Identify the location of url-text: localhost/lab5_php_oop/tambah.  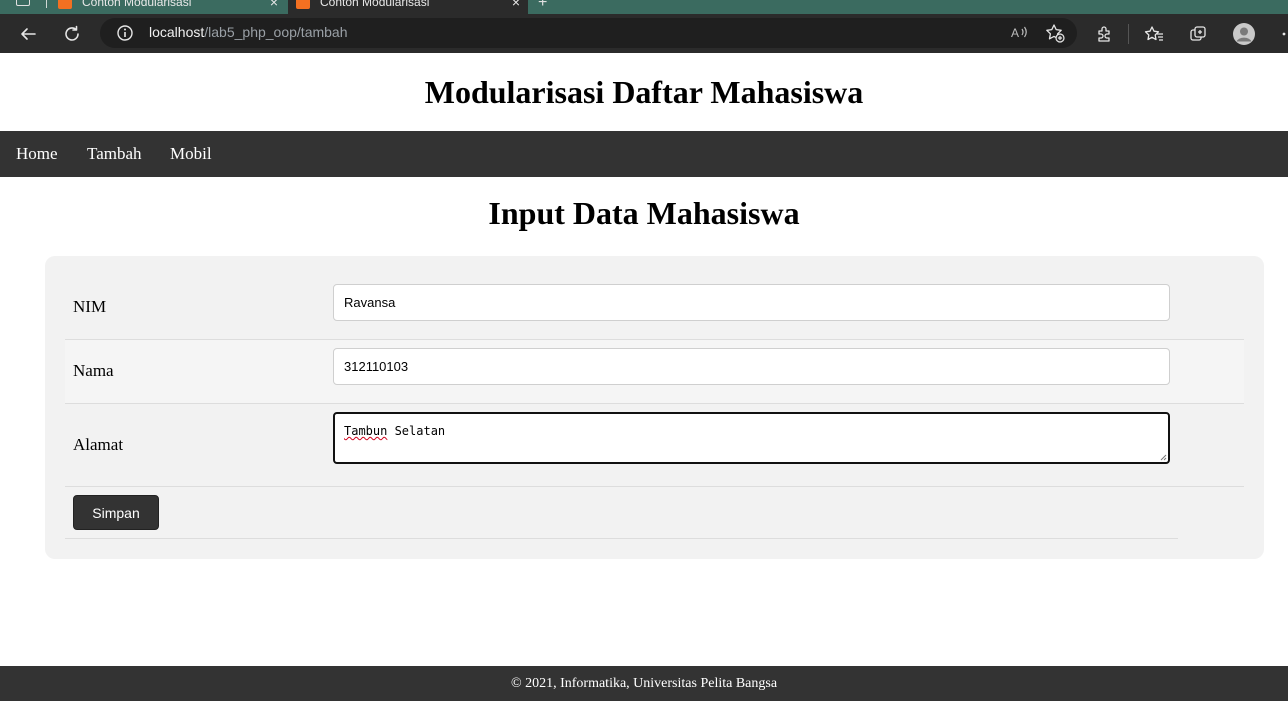
(248, 32).